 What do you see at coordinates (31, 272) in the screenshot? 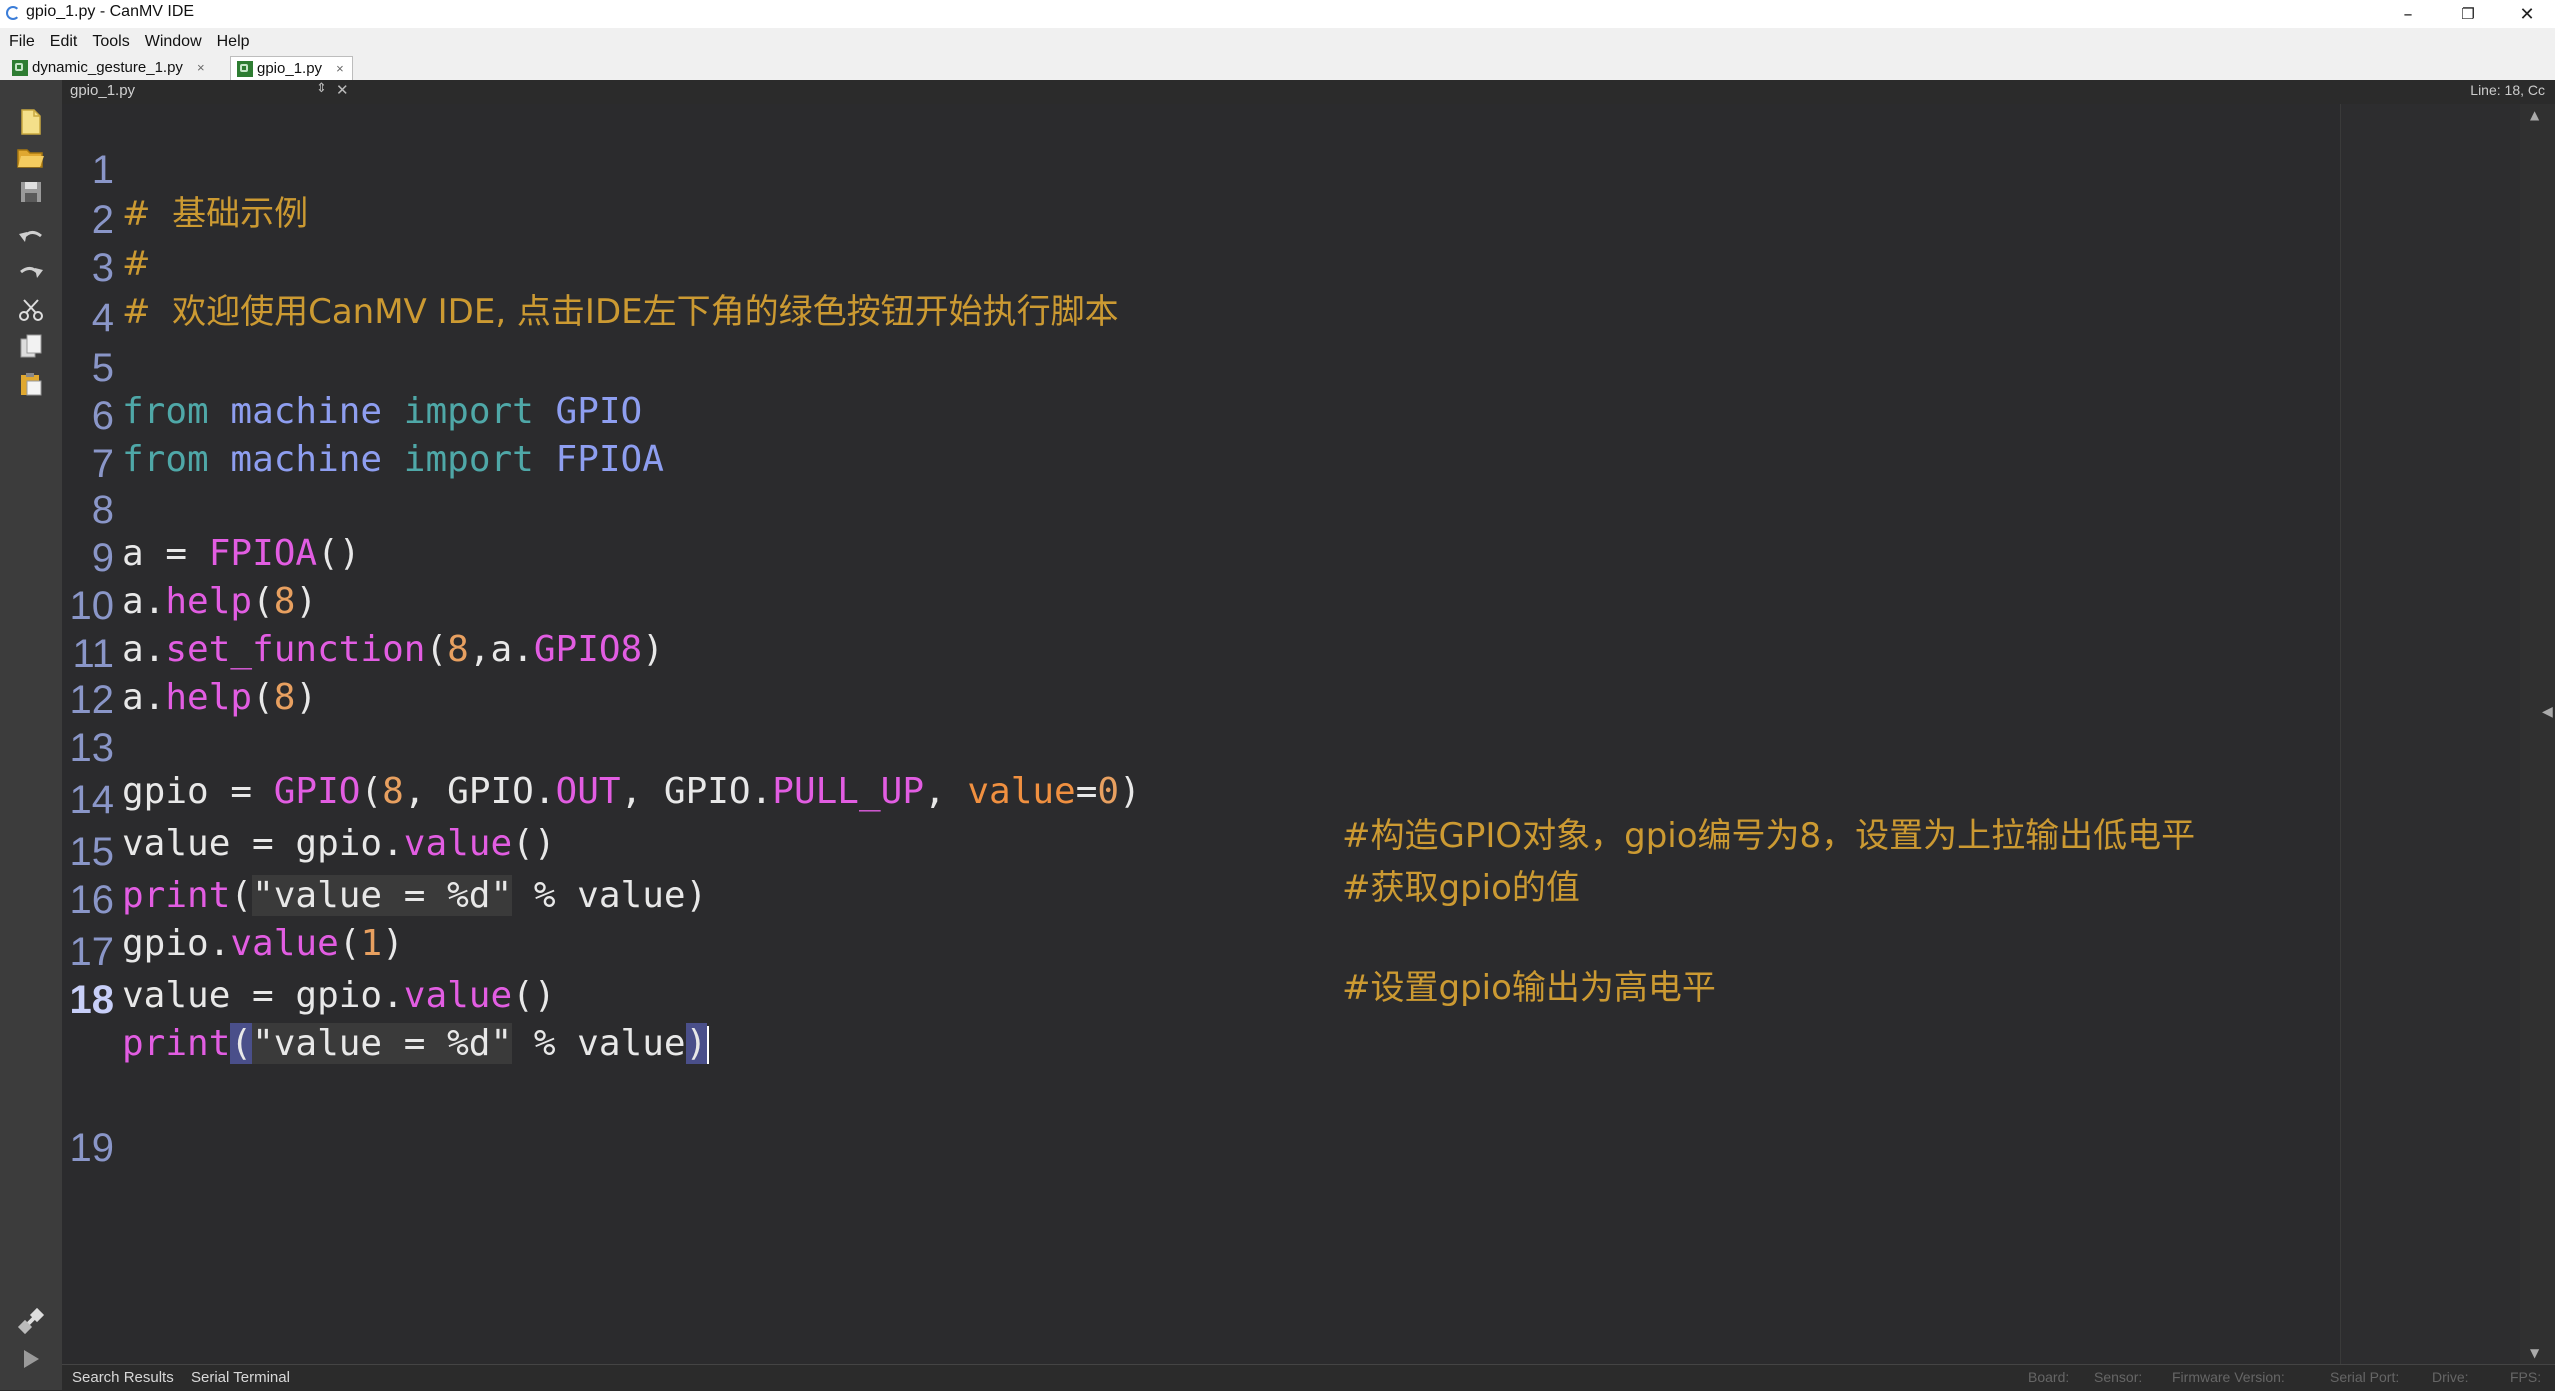
I see `redo-icon` at bounding box center [31, 272].